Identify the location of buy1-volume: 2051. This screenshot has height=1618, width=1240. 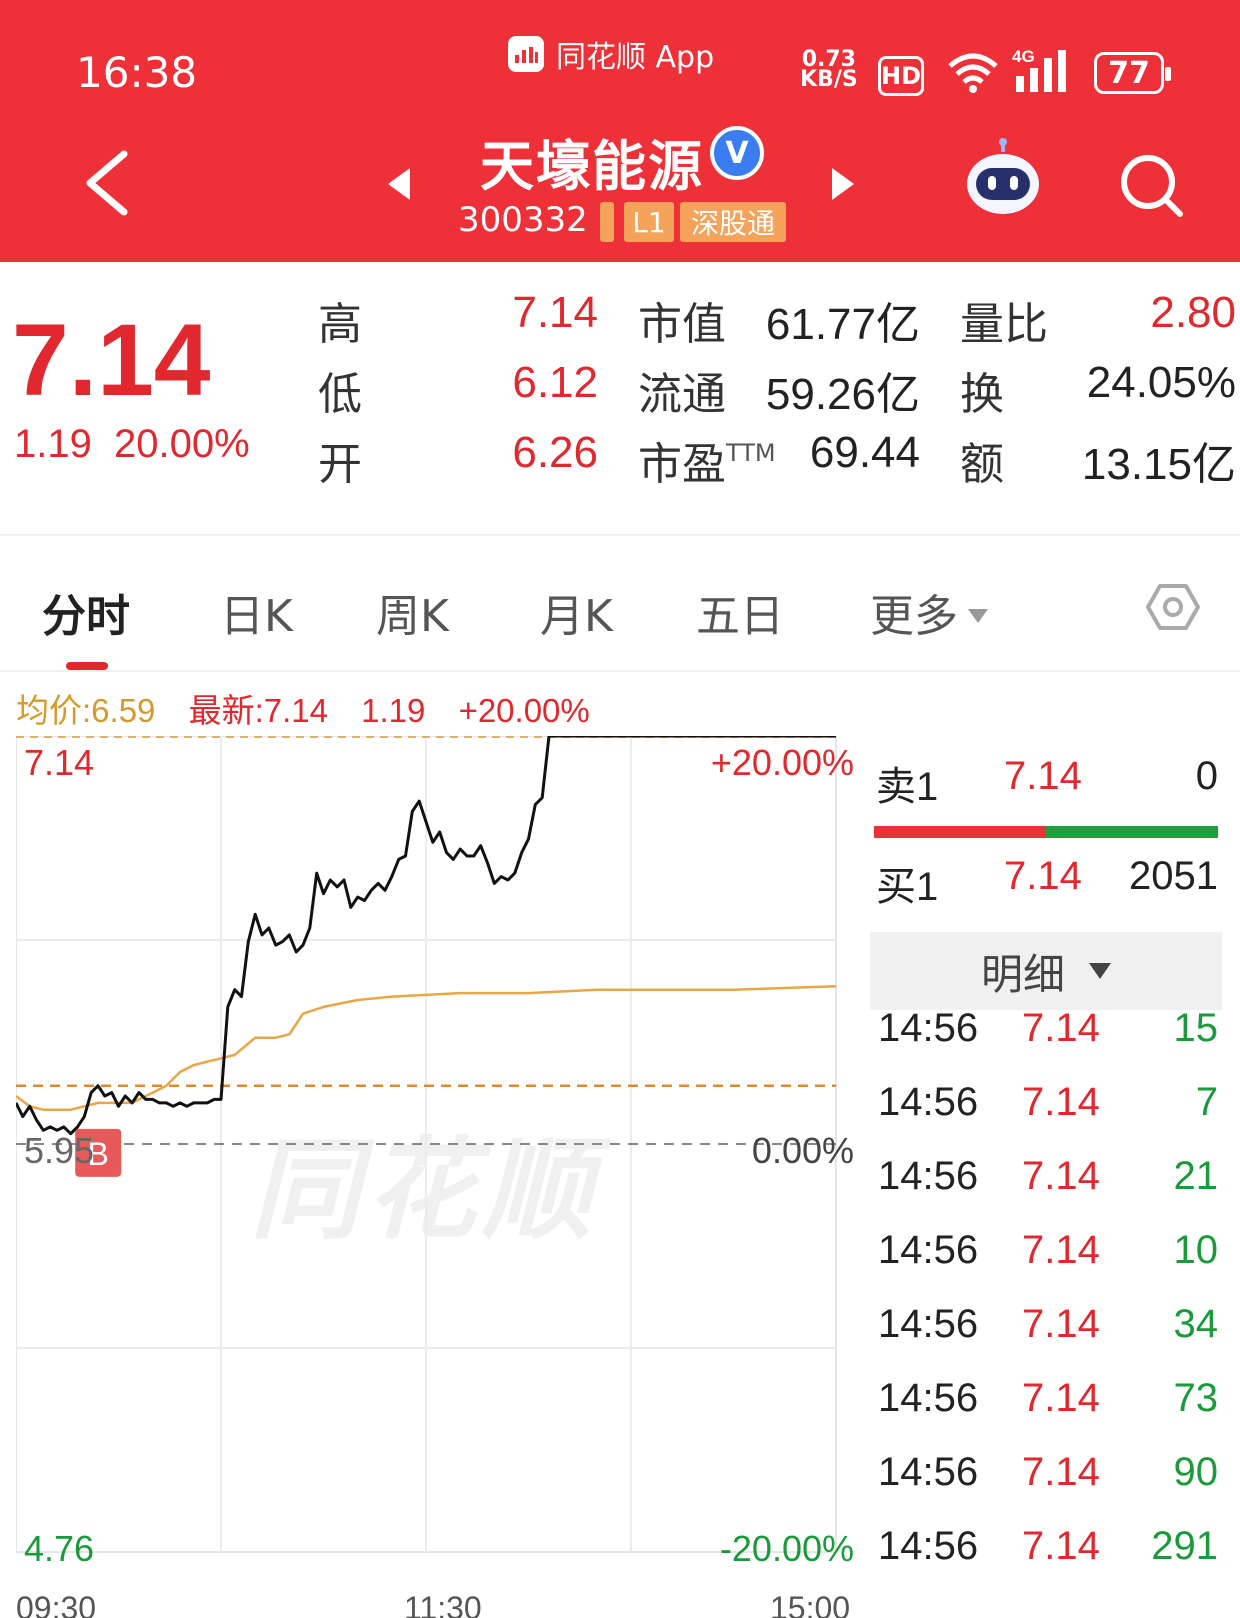
(1173, 876).